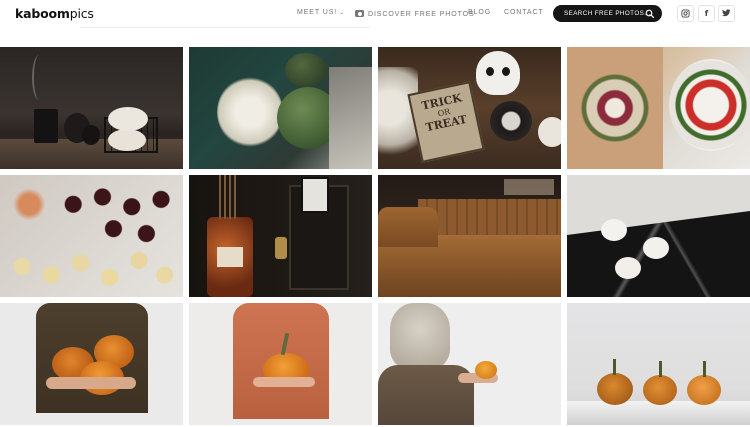 This screenshot has height=427, width=750. Describe the element at coordinates (81, 13) in the screenshot. I see `logo-part2: pics` at that location.